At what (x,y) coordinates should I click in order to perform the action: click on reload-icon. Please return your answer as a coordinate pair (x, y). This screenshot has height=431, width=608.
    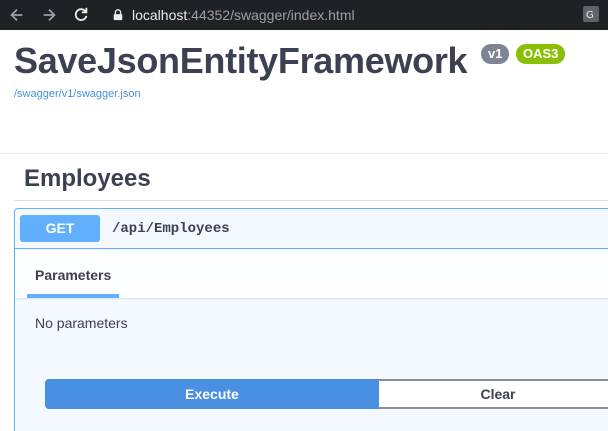
    Looking at the image, I should click on (81, 14).